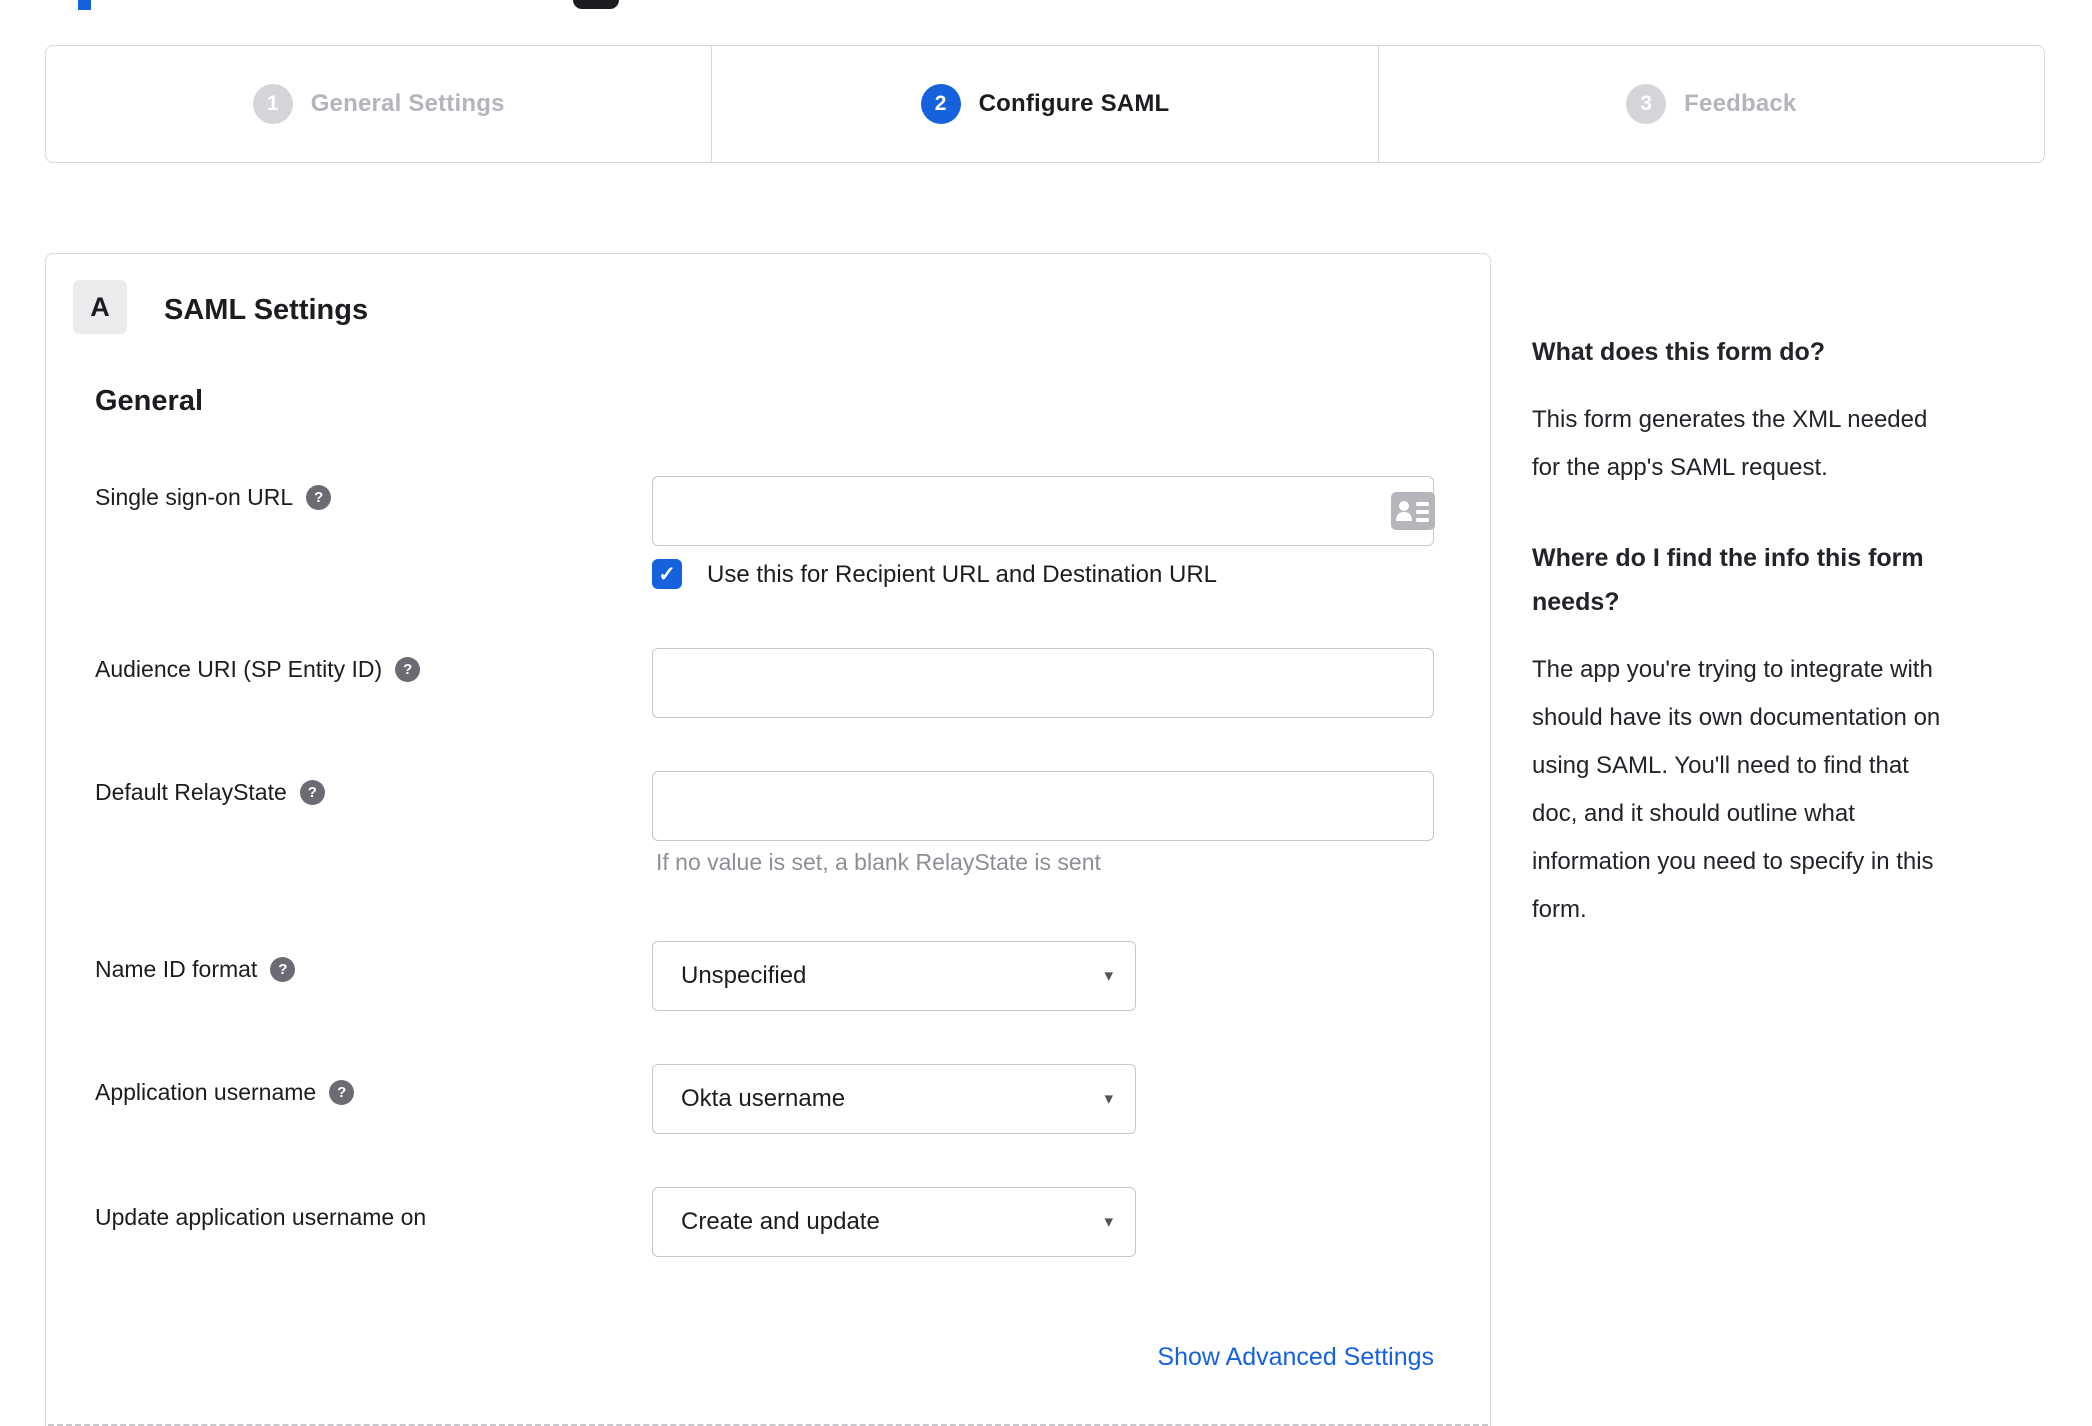 Image resolution: width=2092 pixels, height=1426 pixels. What do you see at coordinates (1646, 104) in the screenshot?
I see `step-number-badge: 3` at bounding box center [1646, 104].